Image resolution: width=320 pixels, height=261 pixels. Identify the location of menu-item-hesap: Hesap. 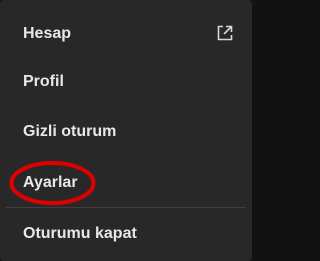
(126, 34).